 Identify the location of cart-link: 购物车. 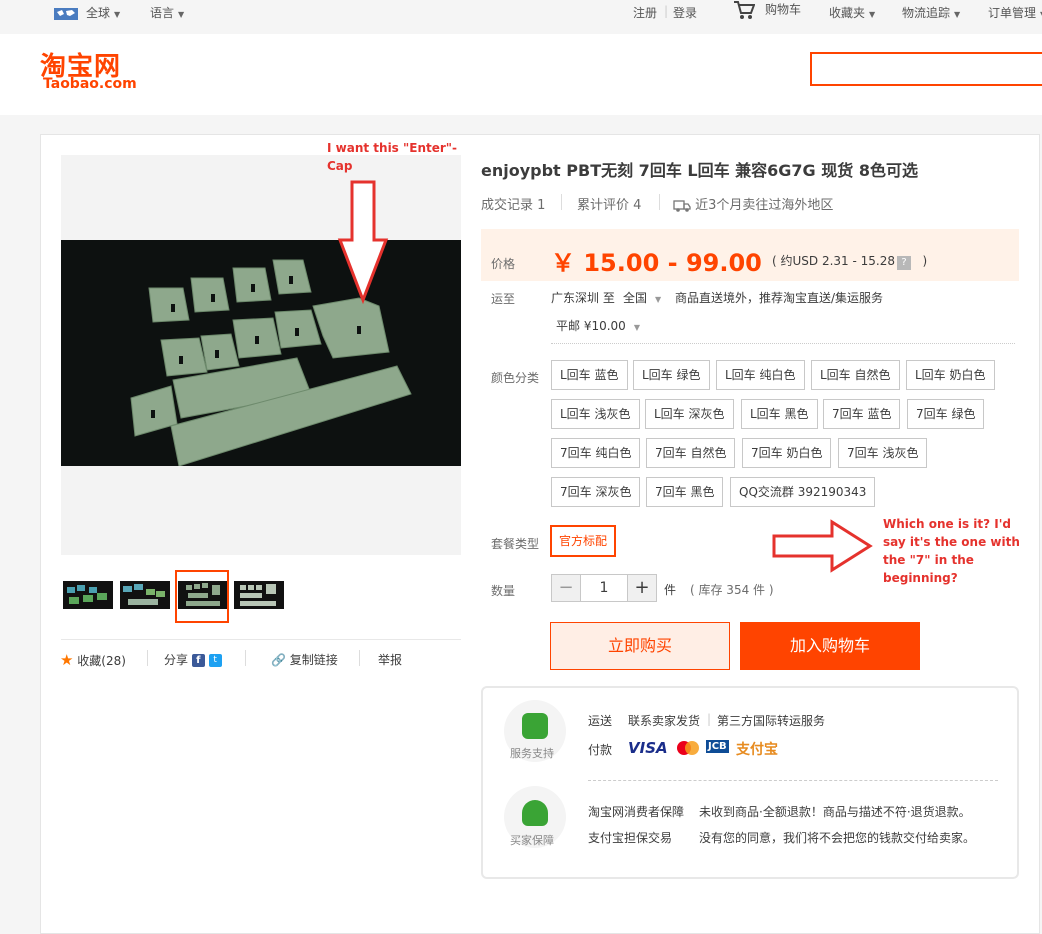
(767, 10).